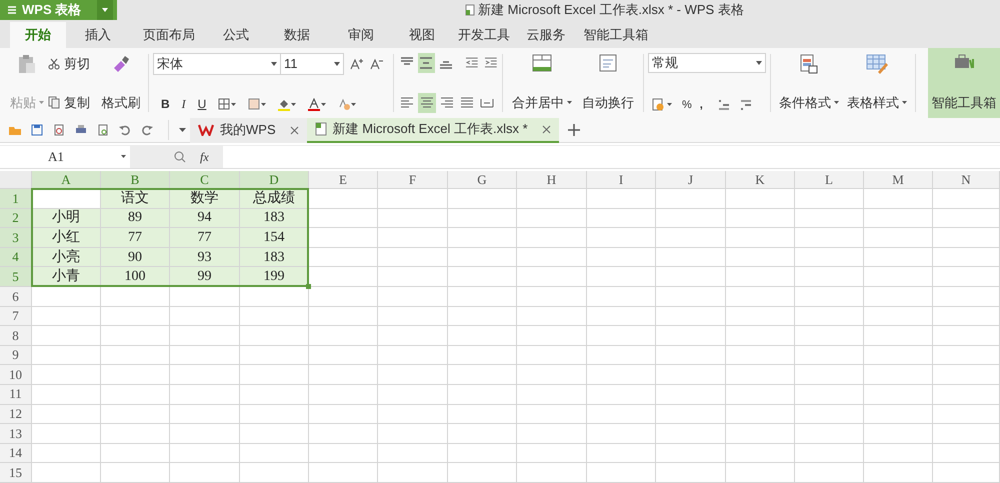 The width and height of the screenshot is (1000, 483). What do you see at coordinates (37, 130) in the screenshot?
I see `save-icon` at bounding box center [37, 130].